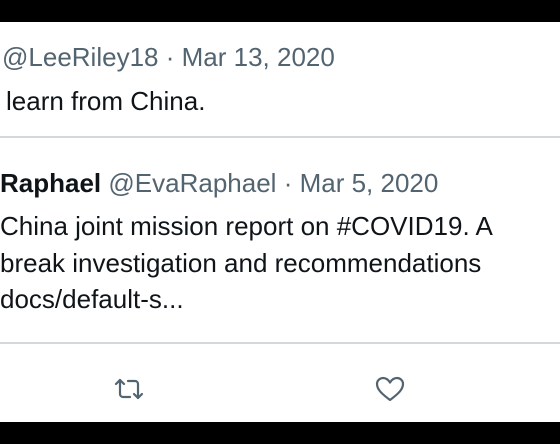 This screenshot has width=560, height=444. What do you see at coordinates (106, 101) in the screenshot?
I see `tweet-text: learn from China.` at bounding box center [106, 101].